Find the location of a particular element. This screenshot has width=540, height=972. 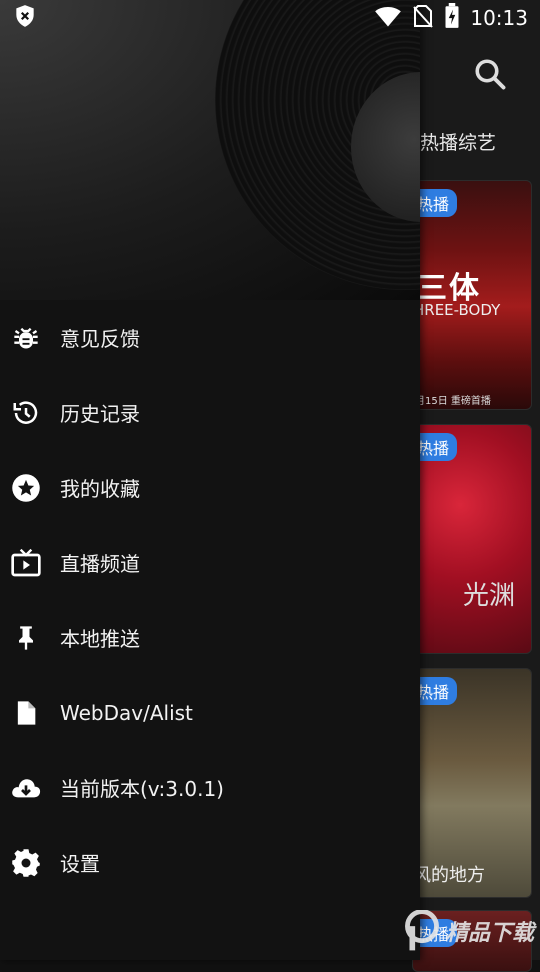

menu-label: 历史记录 is located at coordinates (100, 414).